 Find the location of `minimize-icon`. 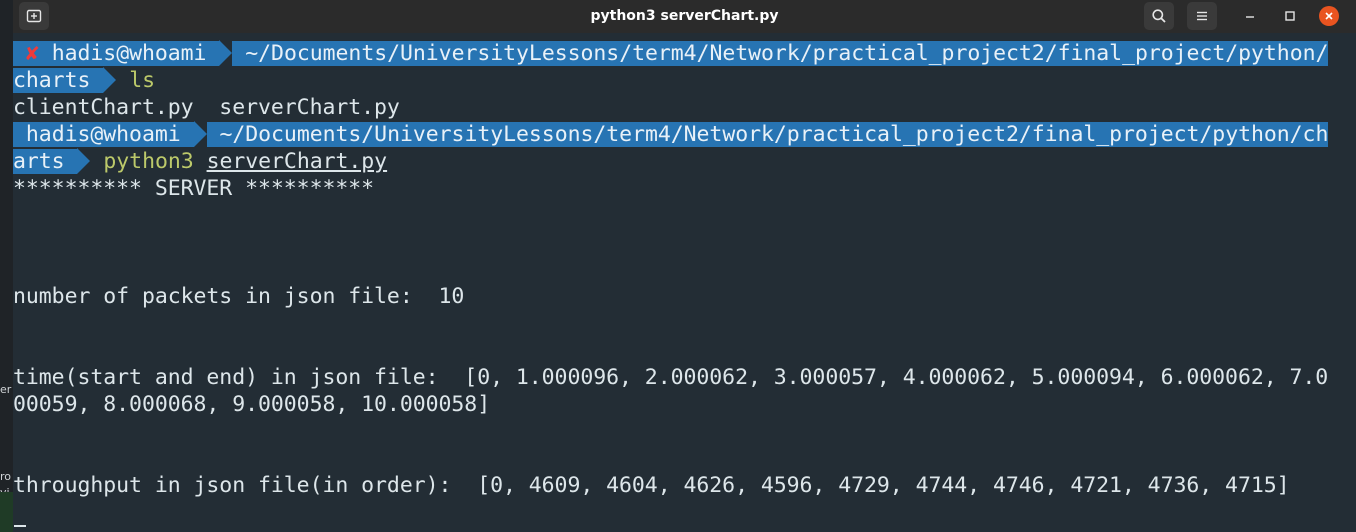

minimize-icon is located at coordinates (1250, 17).